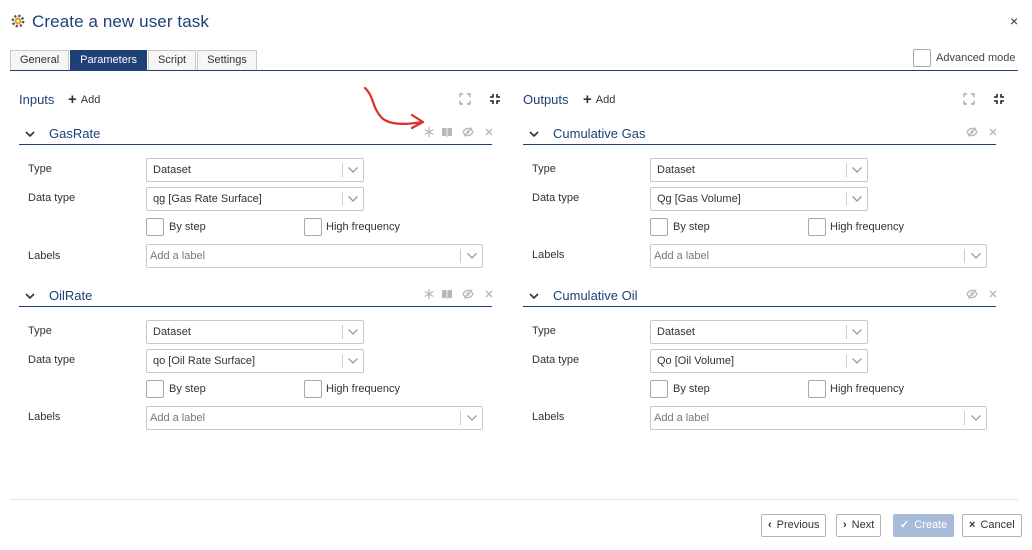  What do you see at coordinates (172, 60) in the screenshot?
I see `tab-script: Script` at bounding box center [172, 60].